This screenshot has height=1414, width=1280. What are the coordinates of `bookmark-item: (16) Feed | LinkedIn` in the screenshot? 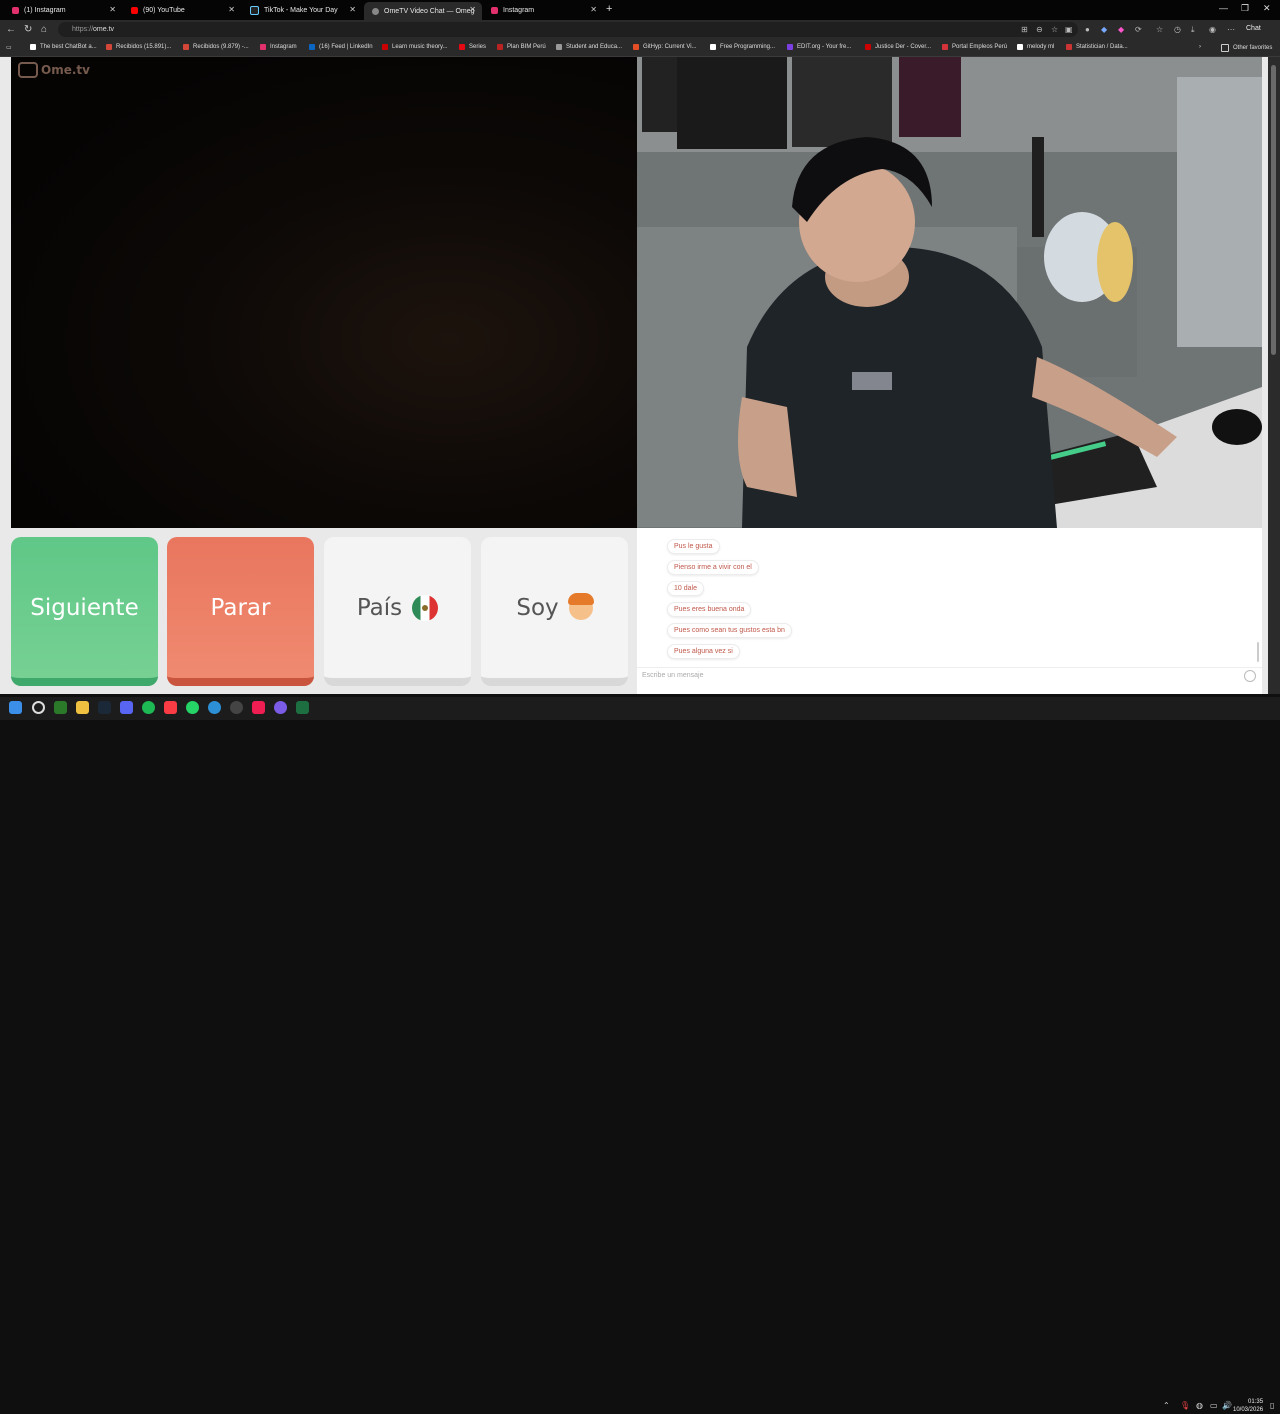 It's located at (341, 47).